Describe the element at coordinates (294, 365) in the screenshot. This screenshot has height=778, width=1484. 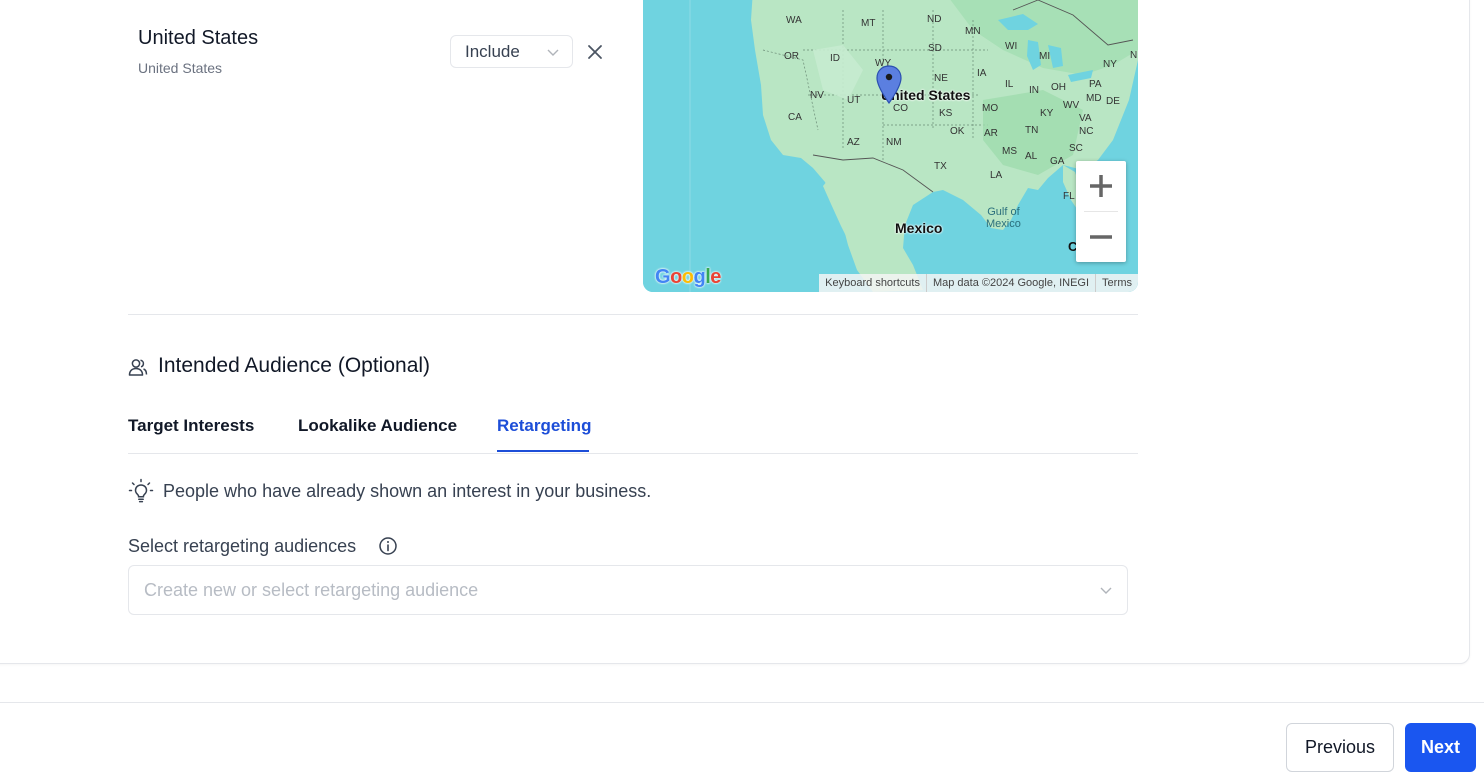
I see `audience-section-title: Intended Audience (Optional)` at that location.